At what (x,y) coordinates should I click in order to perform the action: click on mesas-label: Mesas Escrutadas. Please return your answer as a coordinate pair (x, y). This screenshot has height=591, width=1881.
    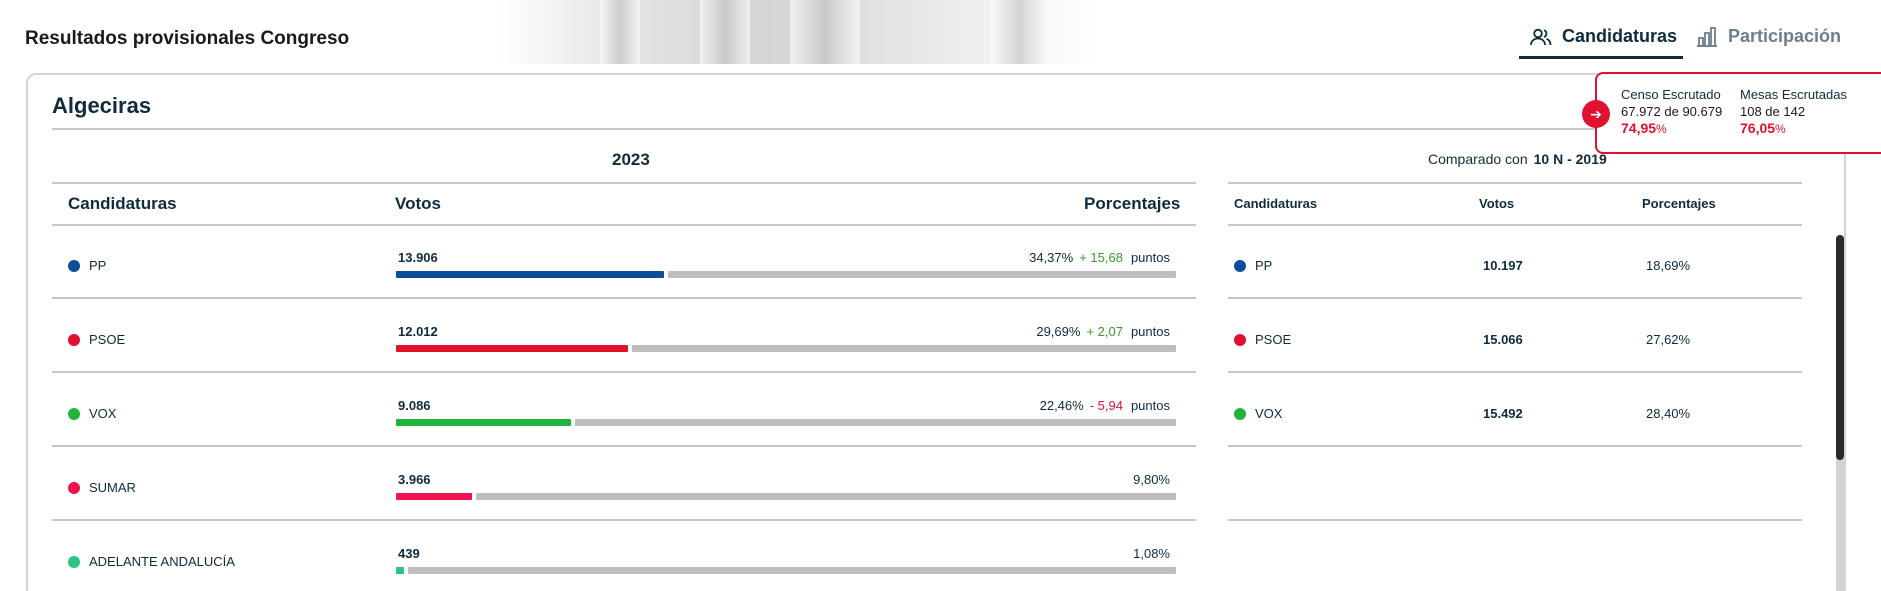
    Looking at the image, I should click on (1793, 94).